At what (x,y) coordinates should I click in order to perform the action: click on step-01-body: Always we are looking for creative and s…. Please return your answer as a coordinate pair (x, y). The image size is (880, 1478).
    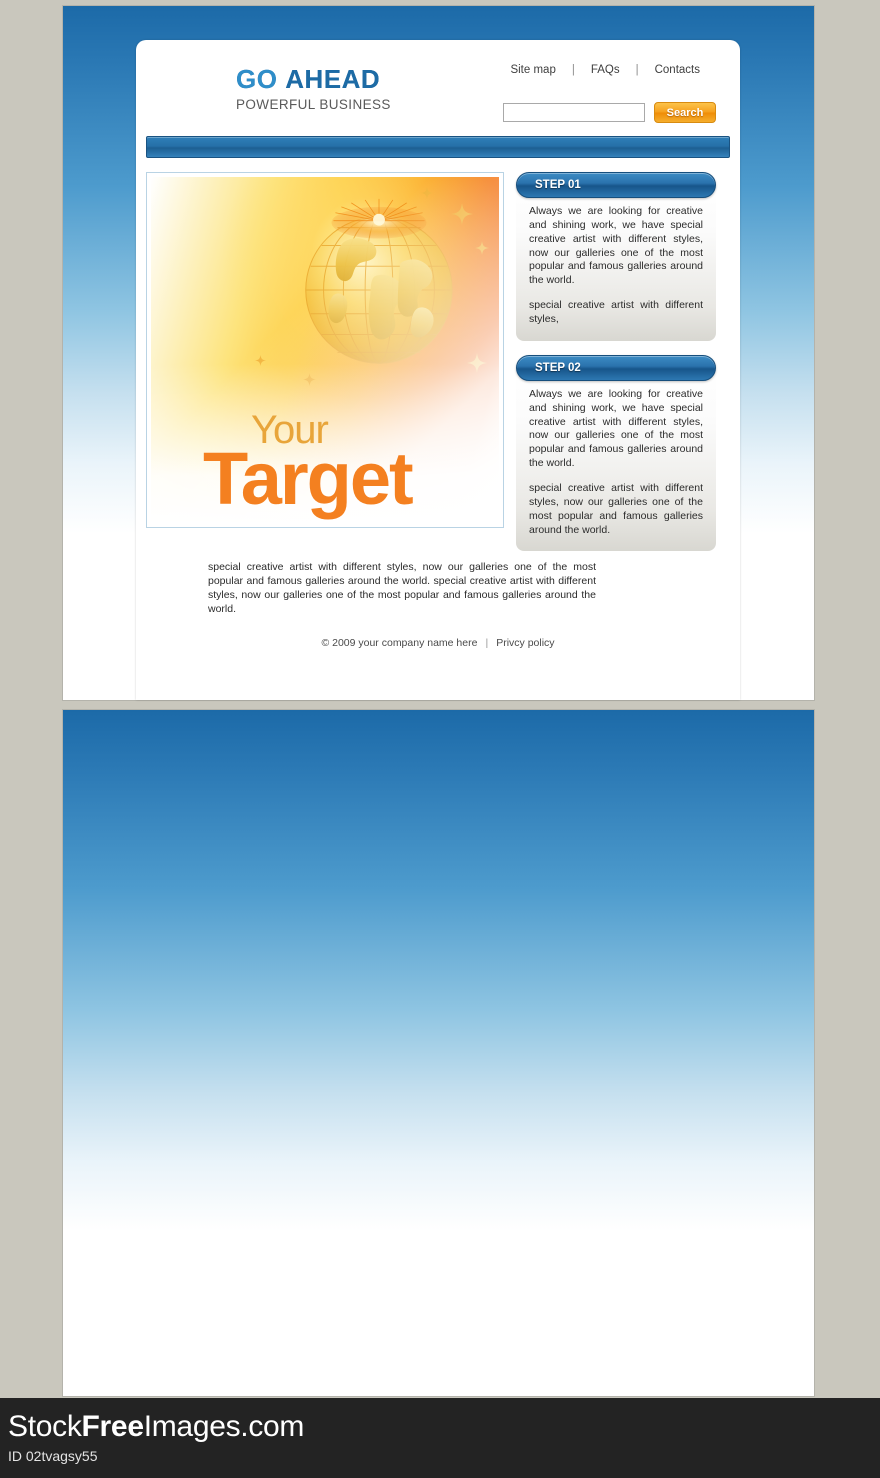
    Looking at the image, I should click on (616, 263).